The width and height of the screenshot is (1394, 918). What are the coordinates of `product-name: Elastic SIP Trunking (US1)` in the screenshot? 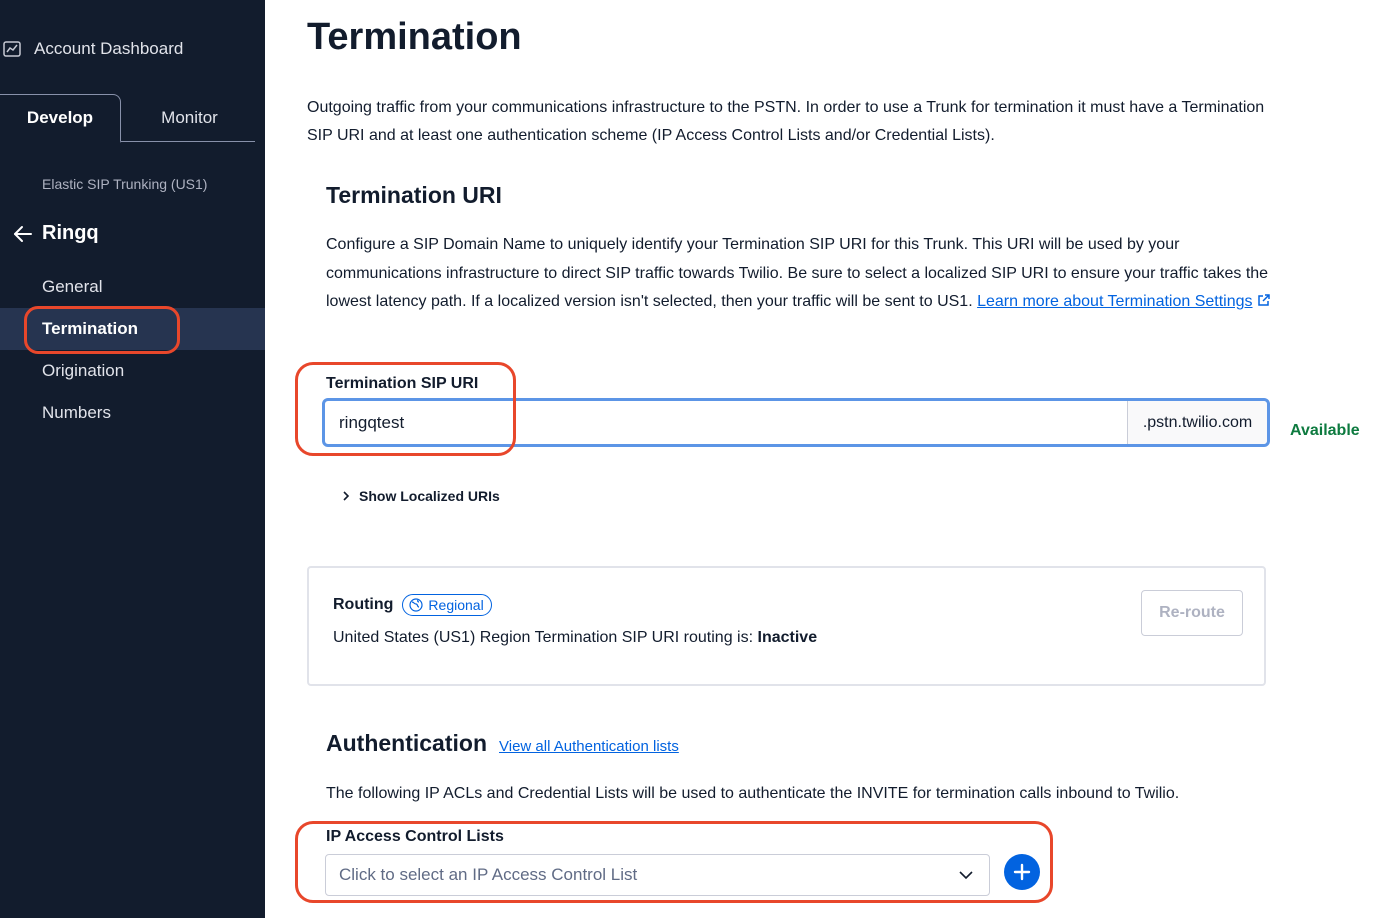 It's located at (125, 184).